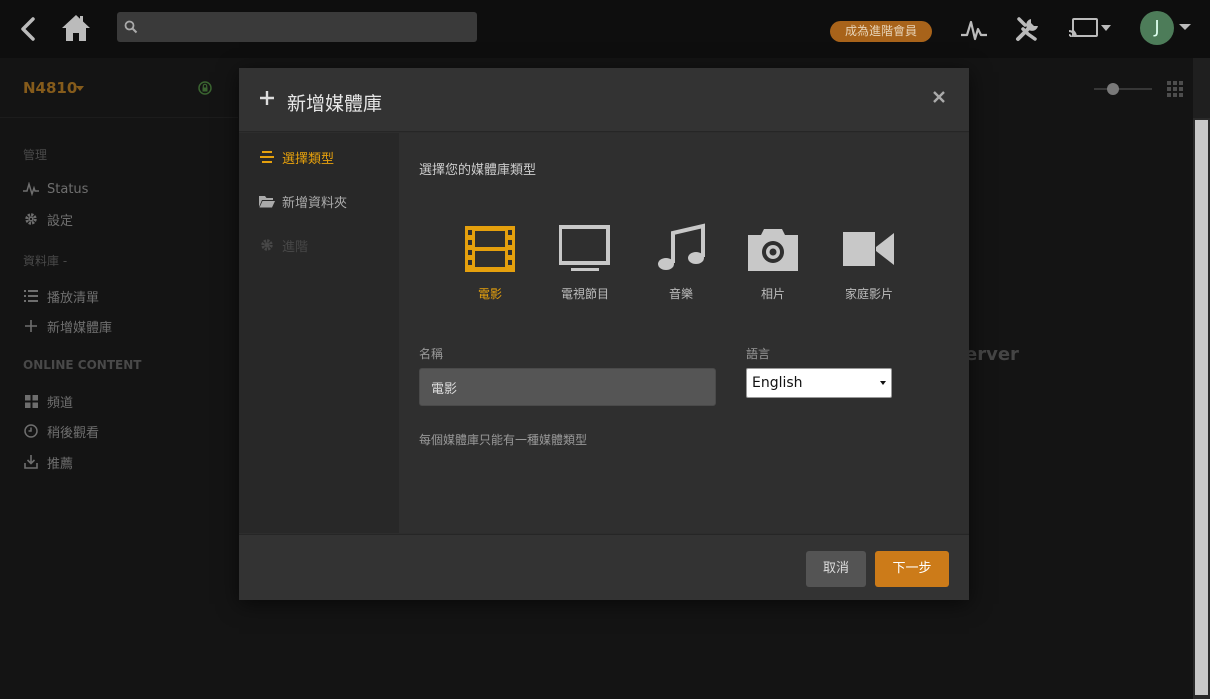 The height and width of the screenshot is (699, 1210). I want to click on library-type-movies: 電影, so click(490, 261).